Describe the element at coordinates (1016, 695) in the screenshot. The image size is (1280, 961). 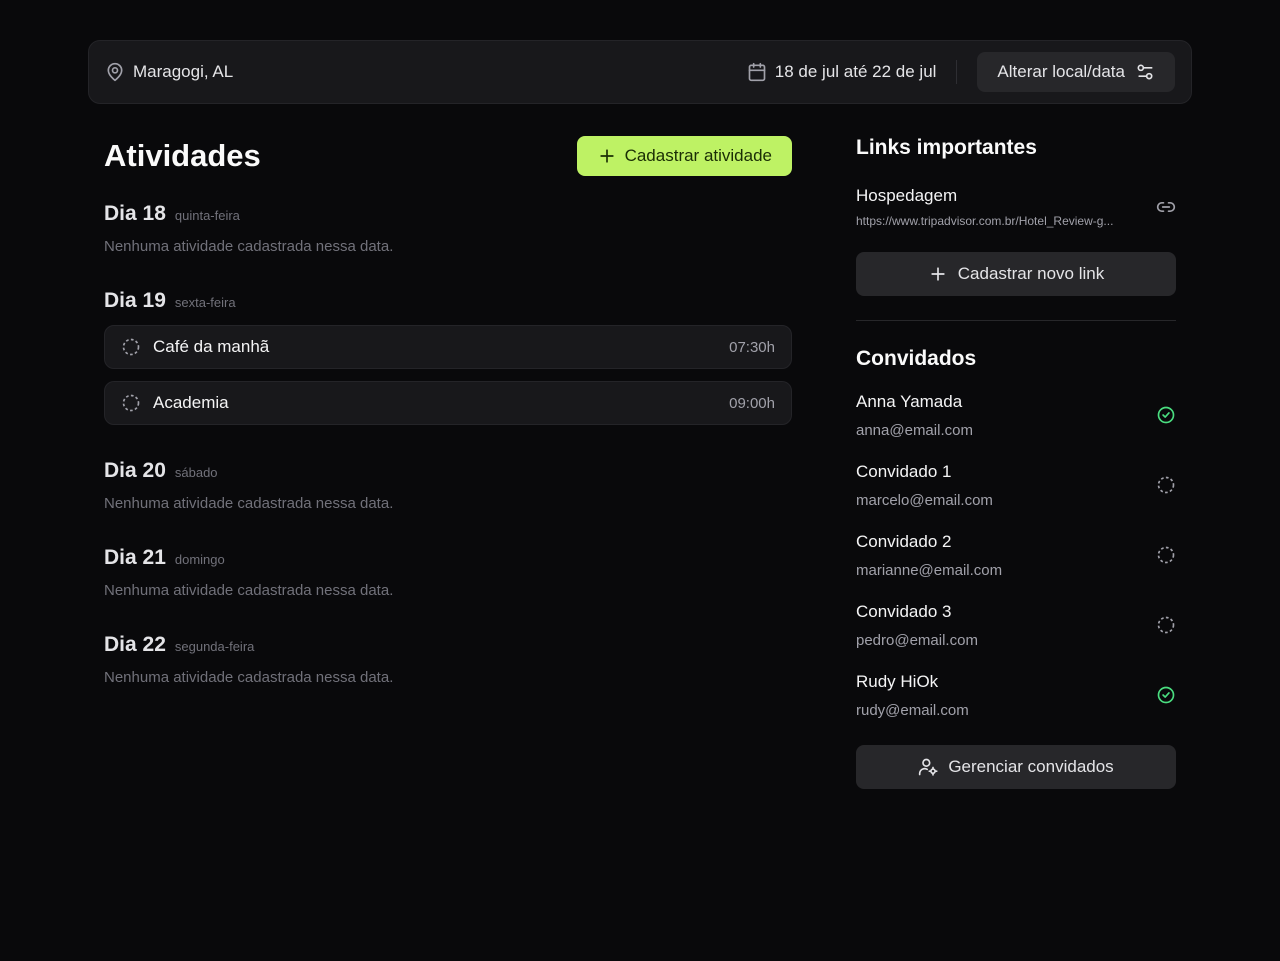
I see `guest-item: Rudy HiOk rudy@email.com` at that location.